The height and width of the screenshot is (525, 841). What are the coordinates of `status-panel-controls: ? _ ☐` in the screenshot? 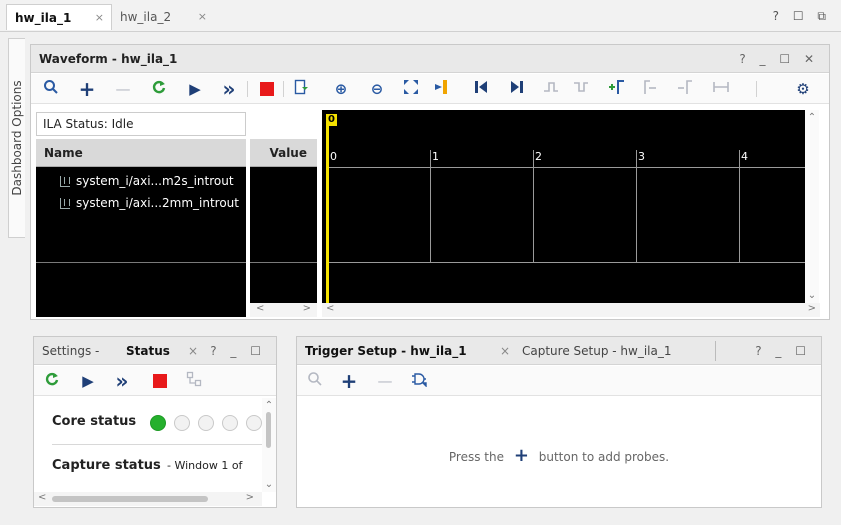 It's located at (238, 351).